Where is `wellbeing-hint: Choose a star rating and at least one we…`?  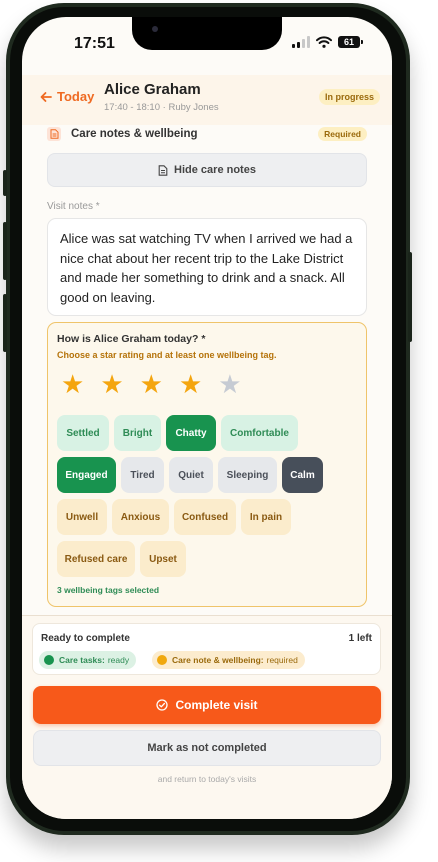 wellbeing-hint: Choose a star rating and at least one we… is located at coordinates (167, 355).